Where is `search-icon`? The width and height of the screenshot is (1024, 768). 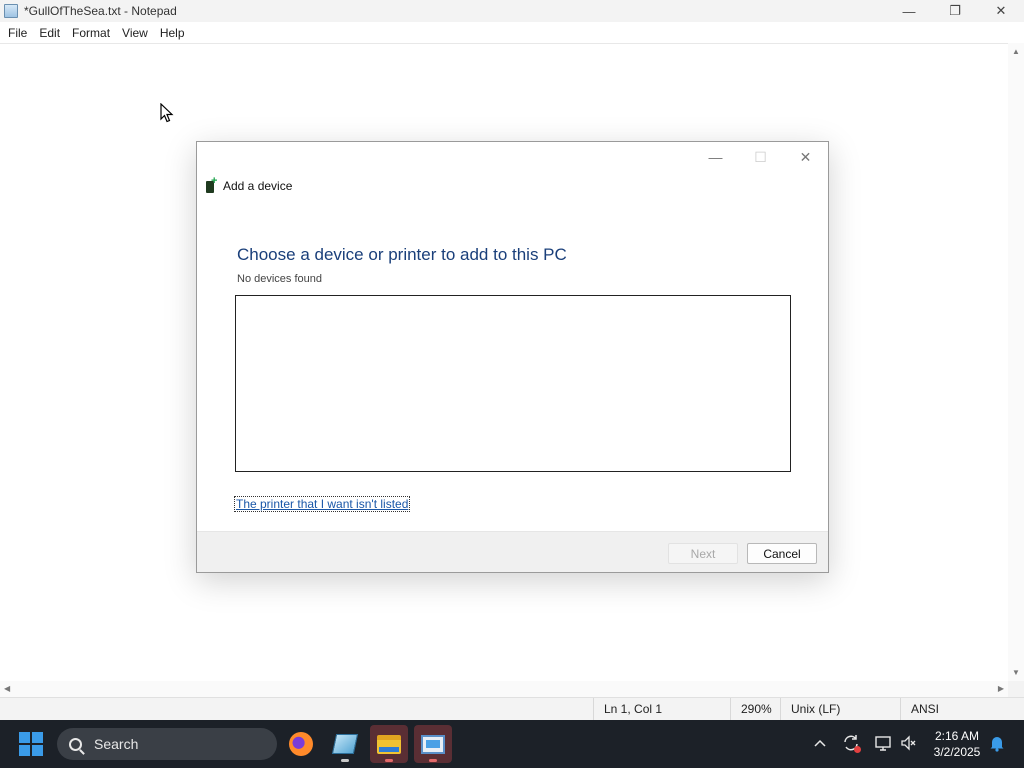
search-icon is located at coordinates (75, 744).